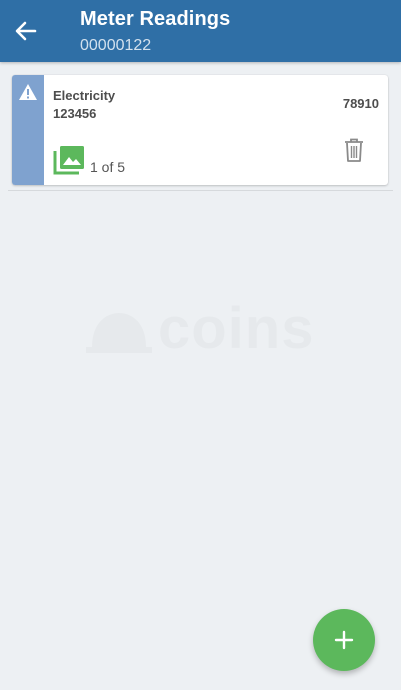 The width and height of the screenshot is (401, 690). I want to click on photo-attachments: 1 of 5, so click(89, 160).